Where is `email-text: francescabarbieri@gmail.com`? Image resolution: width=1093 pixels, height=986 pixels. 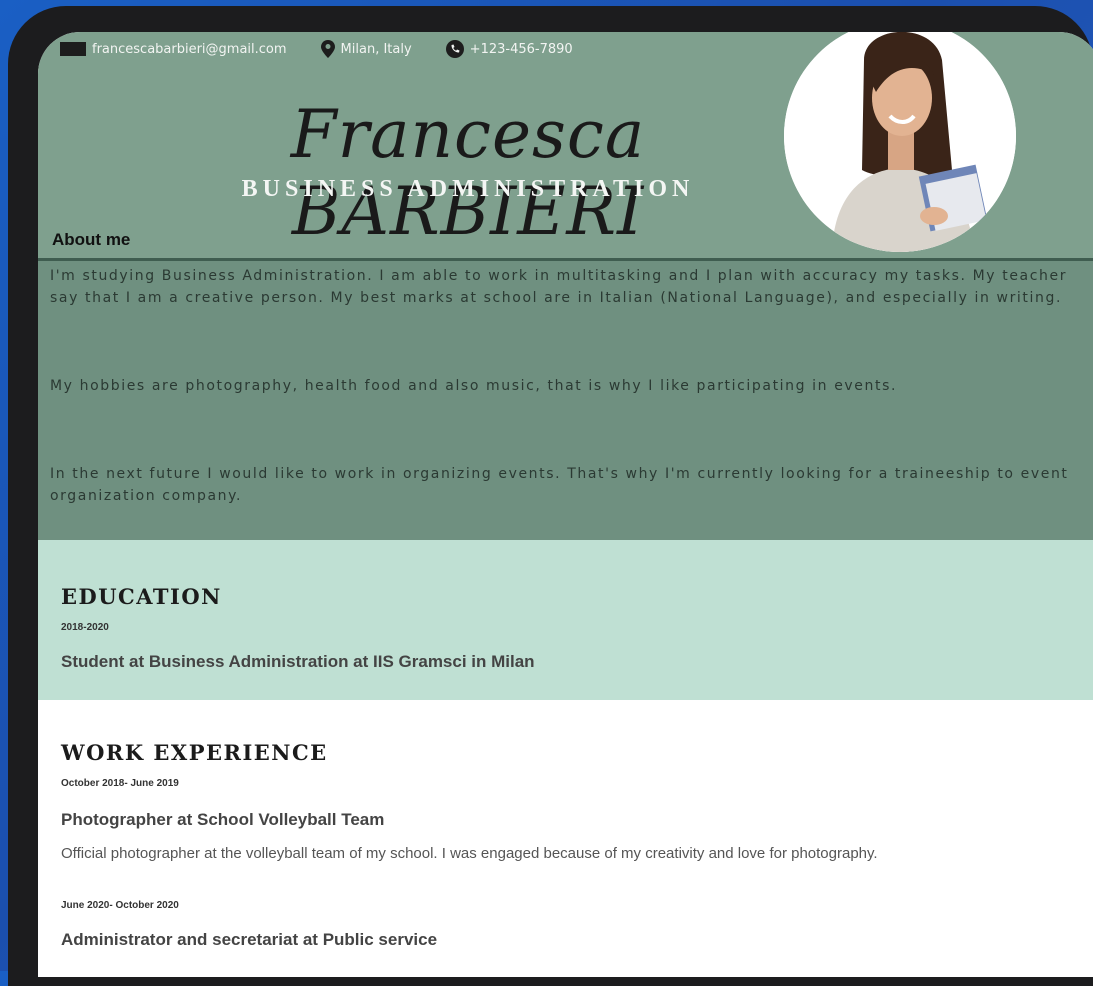 email-text: francescabarbieri@gmail.com is located at coordinates (189, 49).